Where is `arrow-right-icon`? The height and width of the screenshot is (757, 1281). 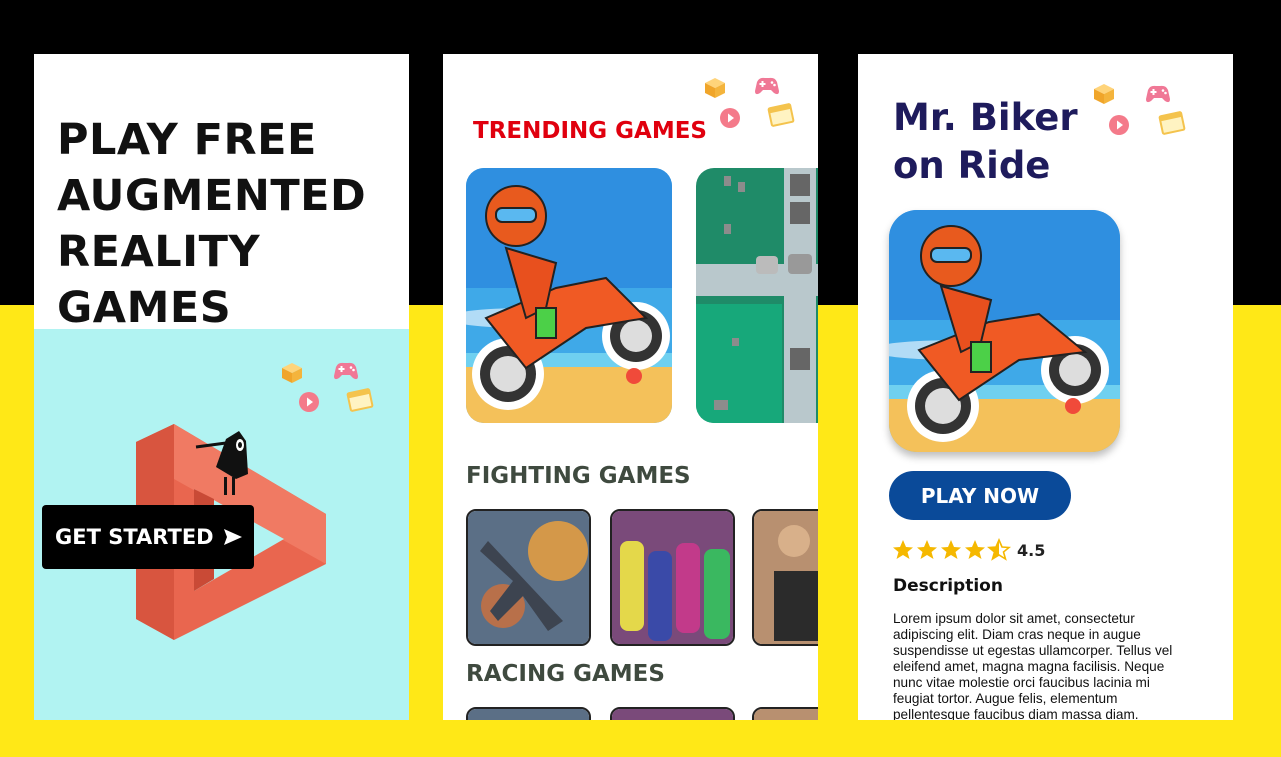
arrow-right-icon is located at coordinates (232, 537).